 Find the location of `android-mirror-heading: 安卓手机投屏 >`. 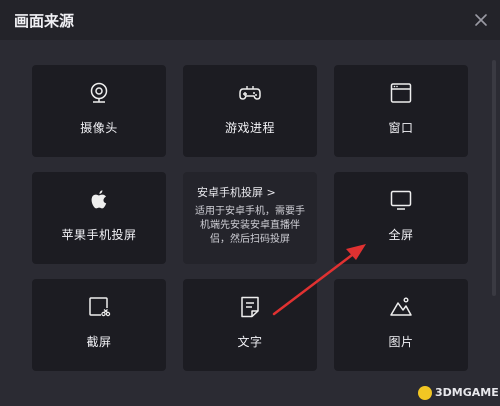

android-mirror-heading: 安卓手机投屏 > is located at coordinates (236, 192).